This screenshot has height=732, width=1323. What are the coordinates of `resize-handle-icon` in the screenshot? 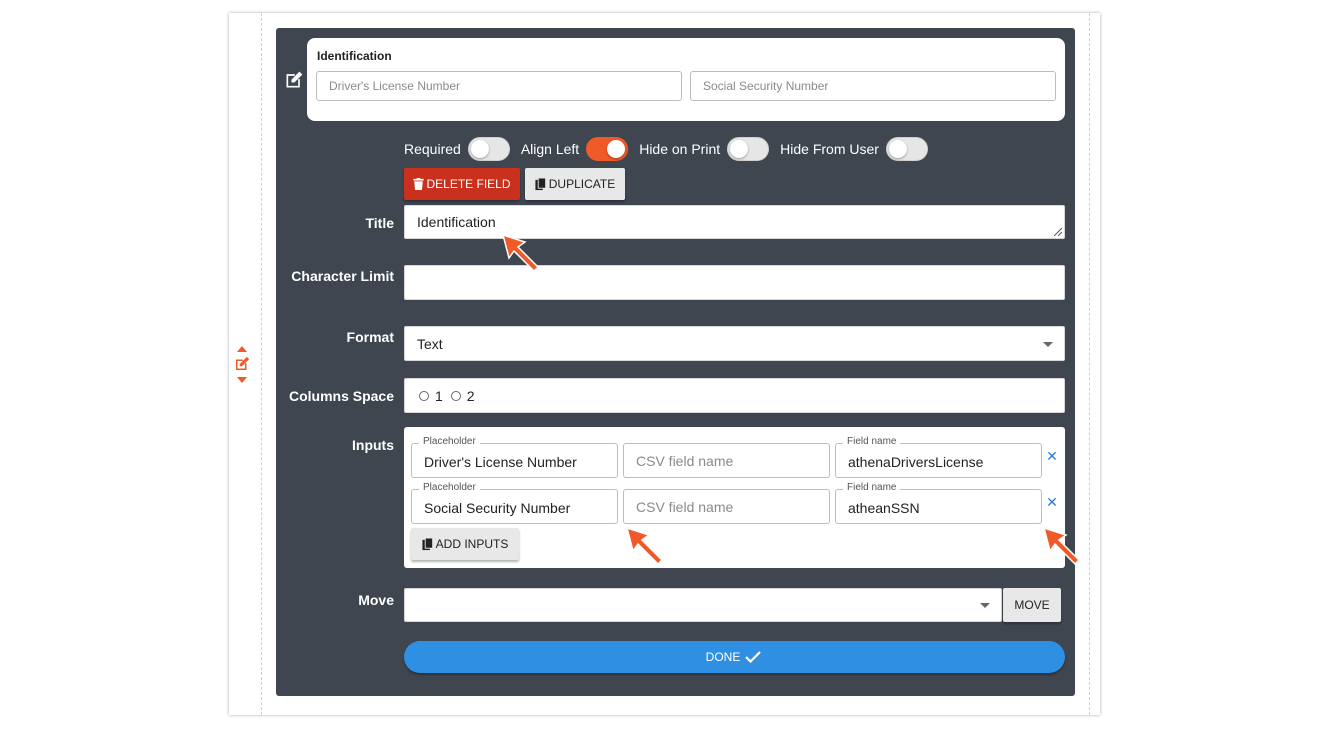 It's located at (1058, 232).